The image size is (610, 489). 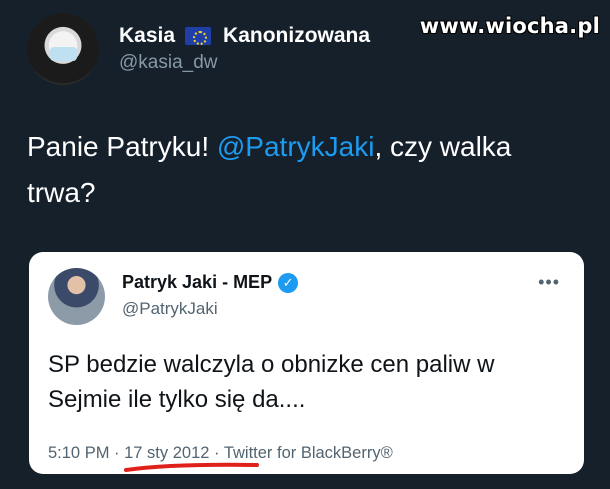 What do you see at coordinates (170, 309) in the screenshot?
I see `quoted-author-handle: @PatrykJaki` at bounding box center [170, 309].